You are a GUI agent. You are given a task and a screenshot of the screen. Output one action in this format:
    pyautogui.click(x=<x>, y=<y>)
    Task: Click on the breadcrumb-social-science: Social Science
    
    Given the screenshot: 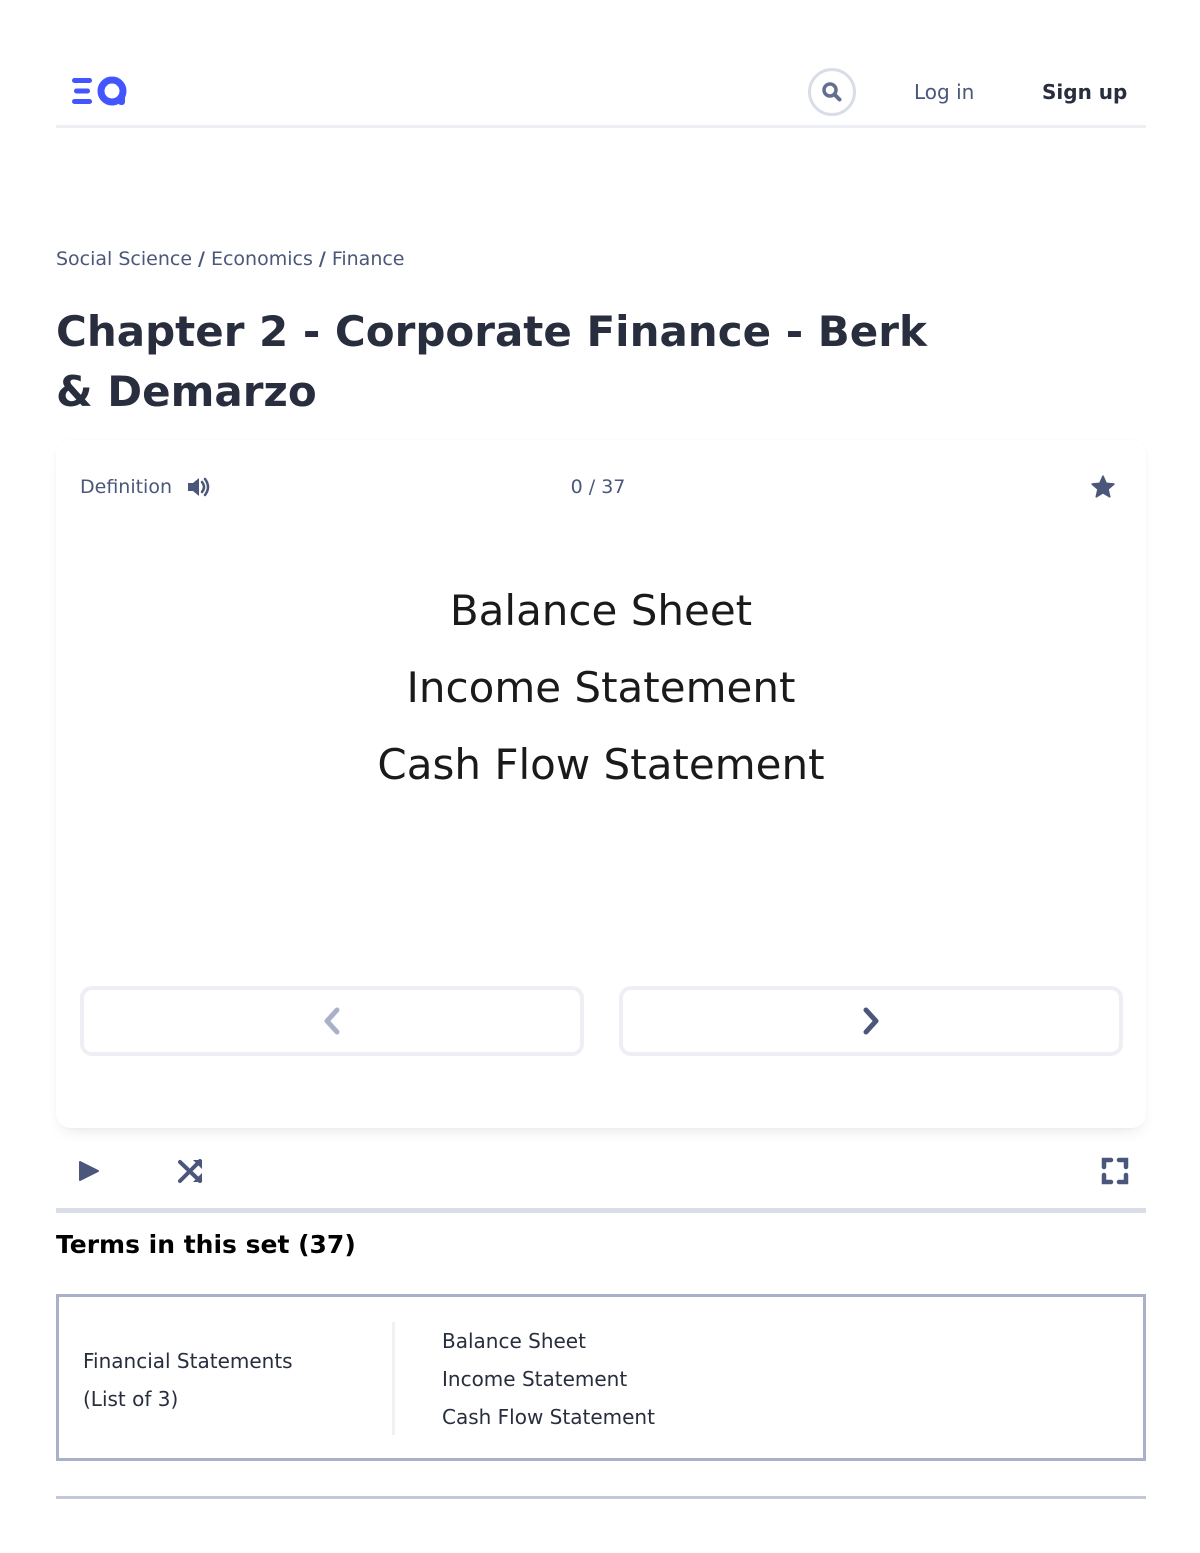 What is the action you would take?
    pyautogui.click(x=124, y=259)
    